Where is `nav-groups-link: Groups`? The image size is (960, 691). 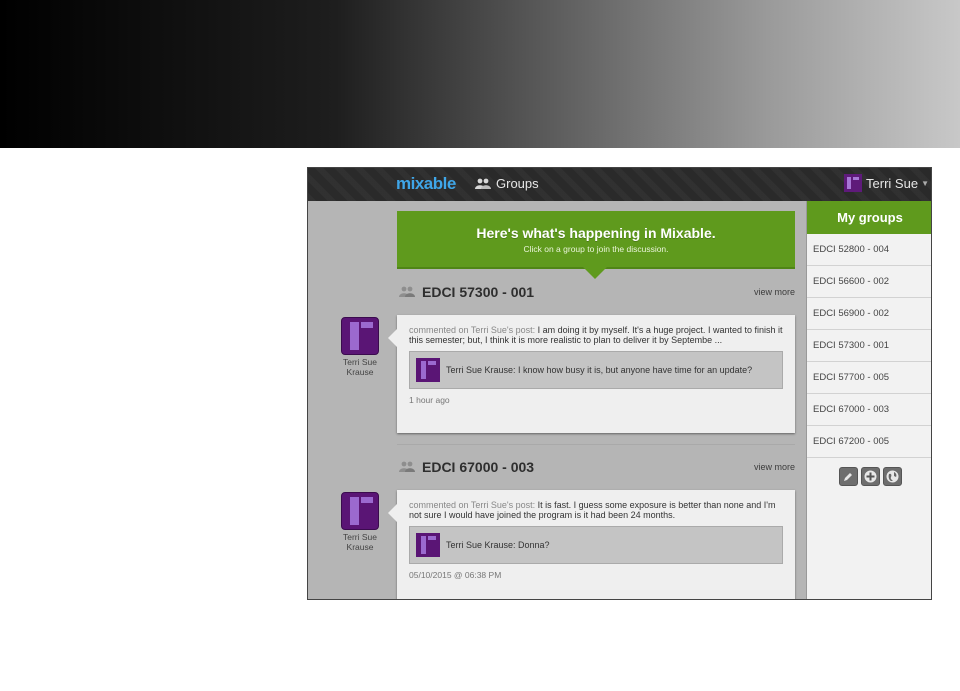
nav-groups-link: Groups is located at coordinates (507, 183).